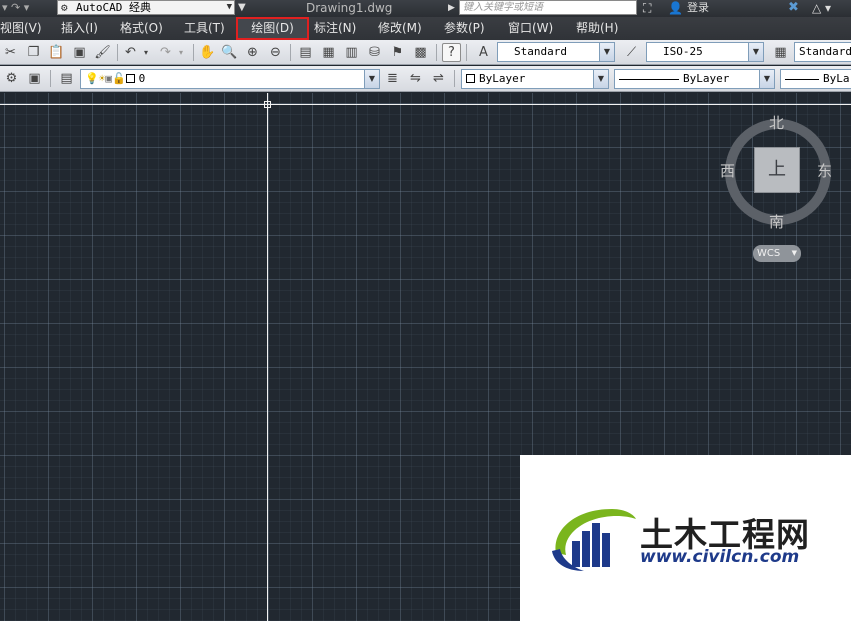 This screenshot has height=621, width=851. Describe the element at coordinates (351, 52) in the screenshot. I see `tool-palettes-icon: ▥` at that location.